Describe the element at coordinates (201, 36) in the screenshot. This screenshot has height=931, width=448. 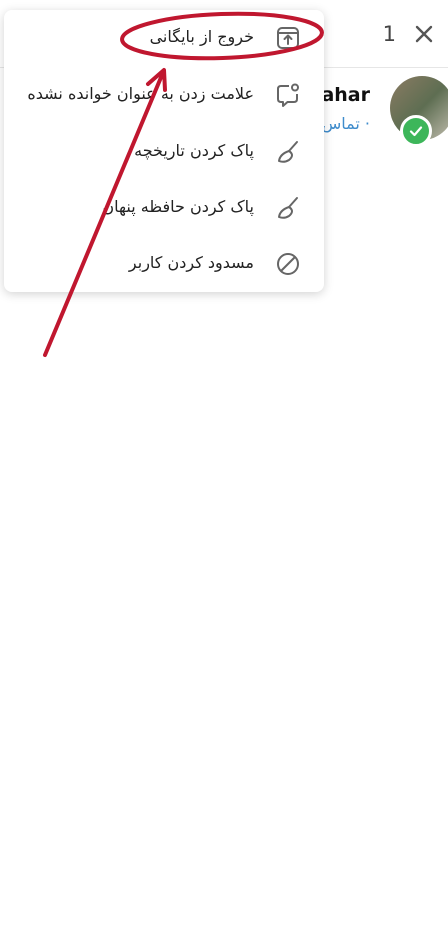
I see `menu-item-label: خروج از بایگانی` at that location.